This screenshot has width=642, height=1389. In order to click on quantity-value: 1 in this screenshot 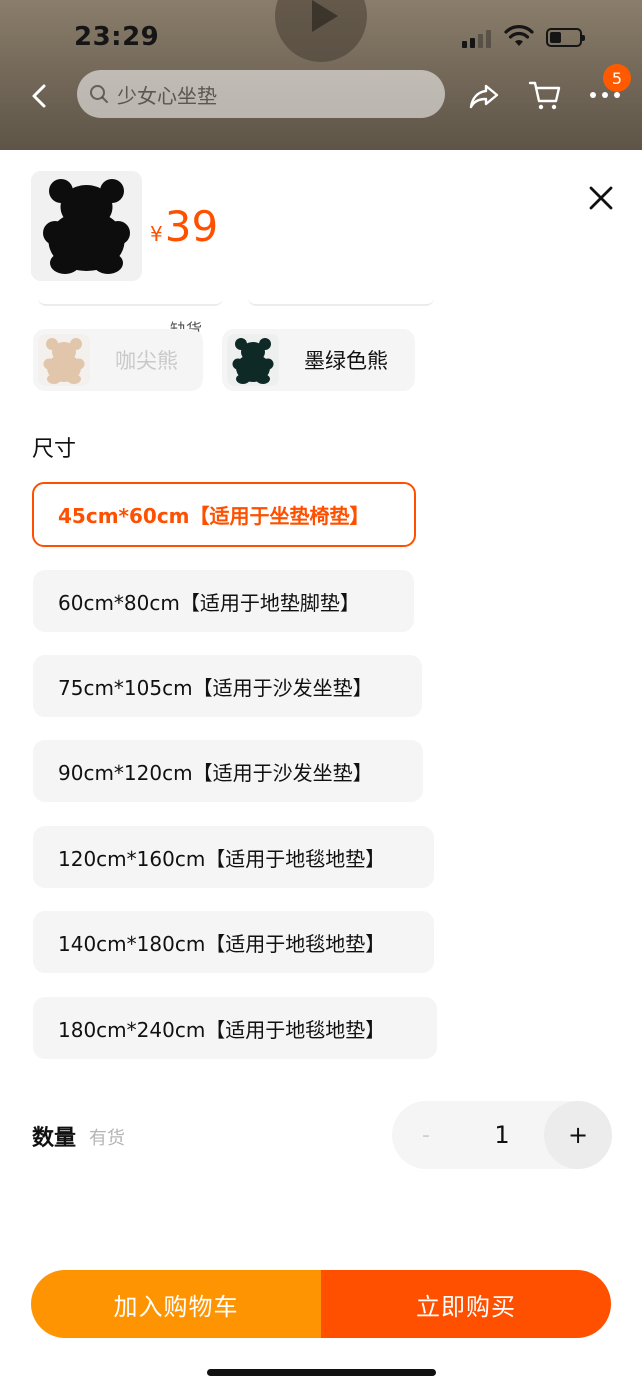, I will do `click(502, 1135)`.